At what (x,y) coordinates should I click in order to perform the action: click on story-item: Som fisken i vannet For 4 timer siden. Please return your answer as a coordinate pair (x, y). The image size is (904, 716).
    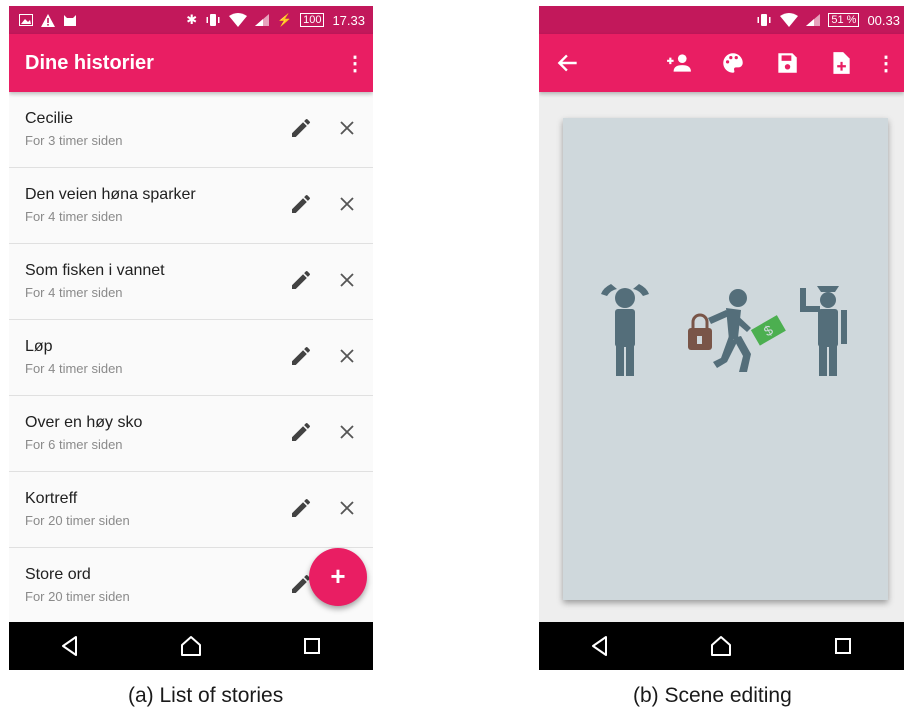
    Looking at the image, I should click on (191, 282).